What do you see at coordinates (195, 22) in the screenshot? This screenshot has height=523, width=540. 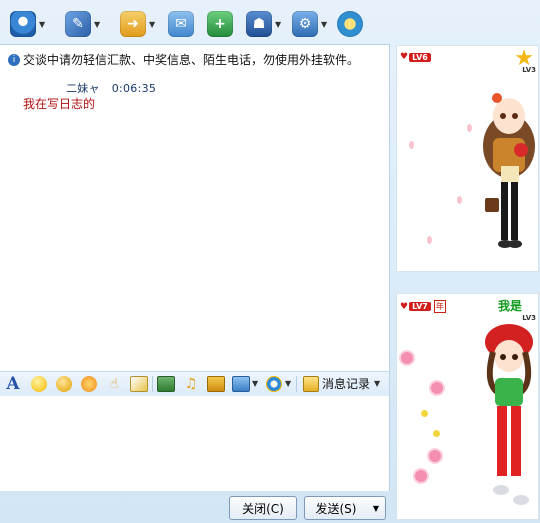 I see `top-toolbar: ▼ ✎ ▼ ➜ ▼ ✉ + ☗ ▼ ⚙ ▼` at bounding box center [195, 22].